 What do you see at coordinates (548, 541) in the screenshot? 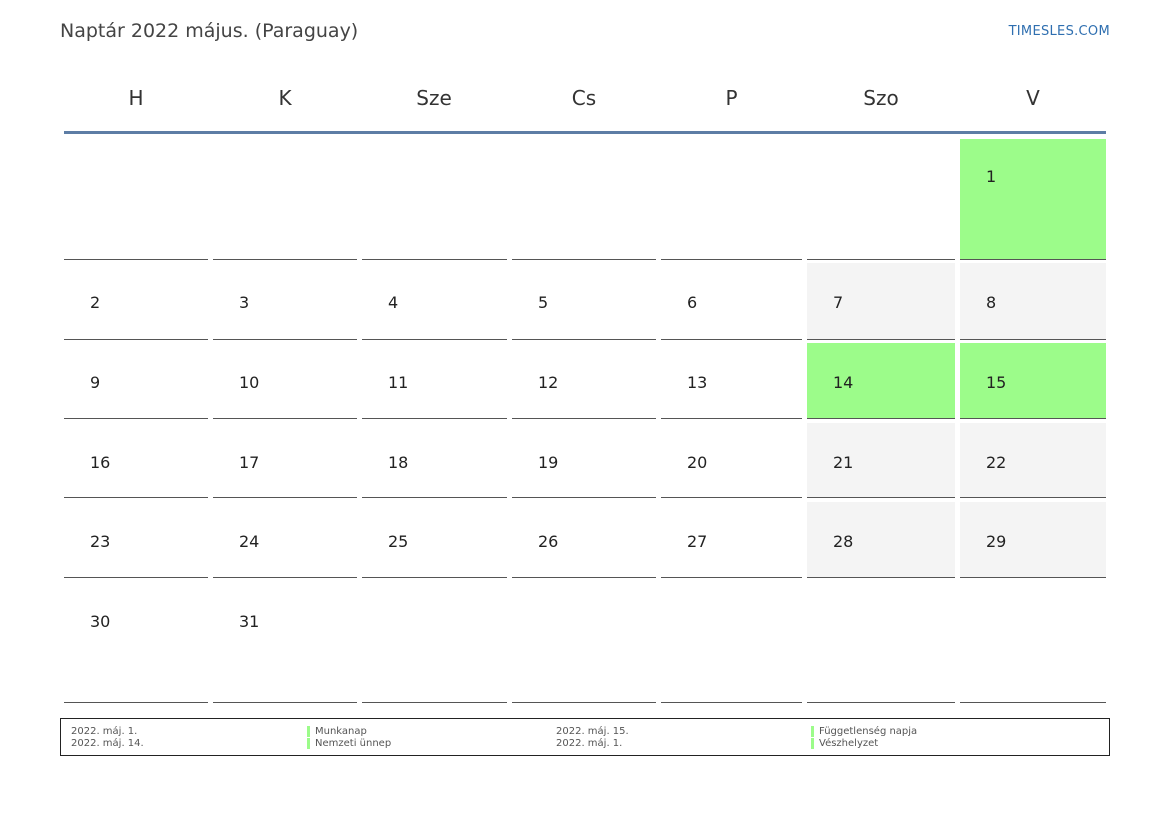
I see `day-number: 26` at bounding box center [548, 541].